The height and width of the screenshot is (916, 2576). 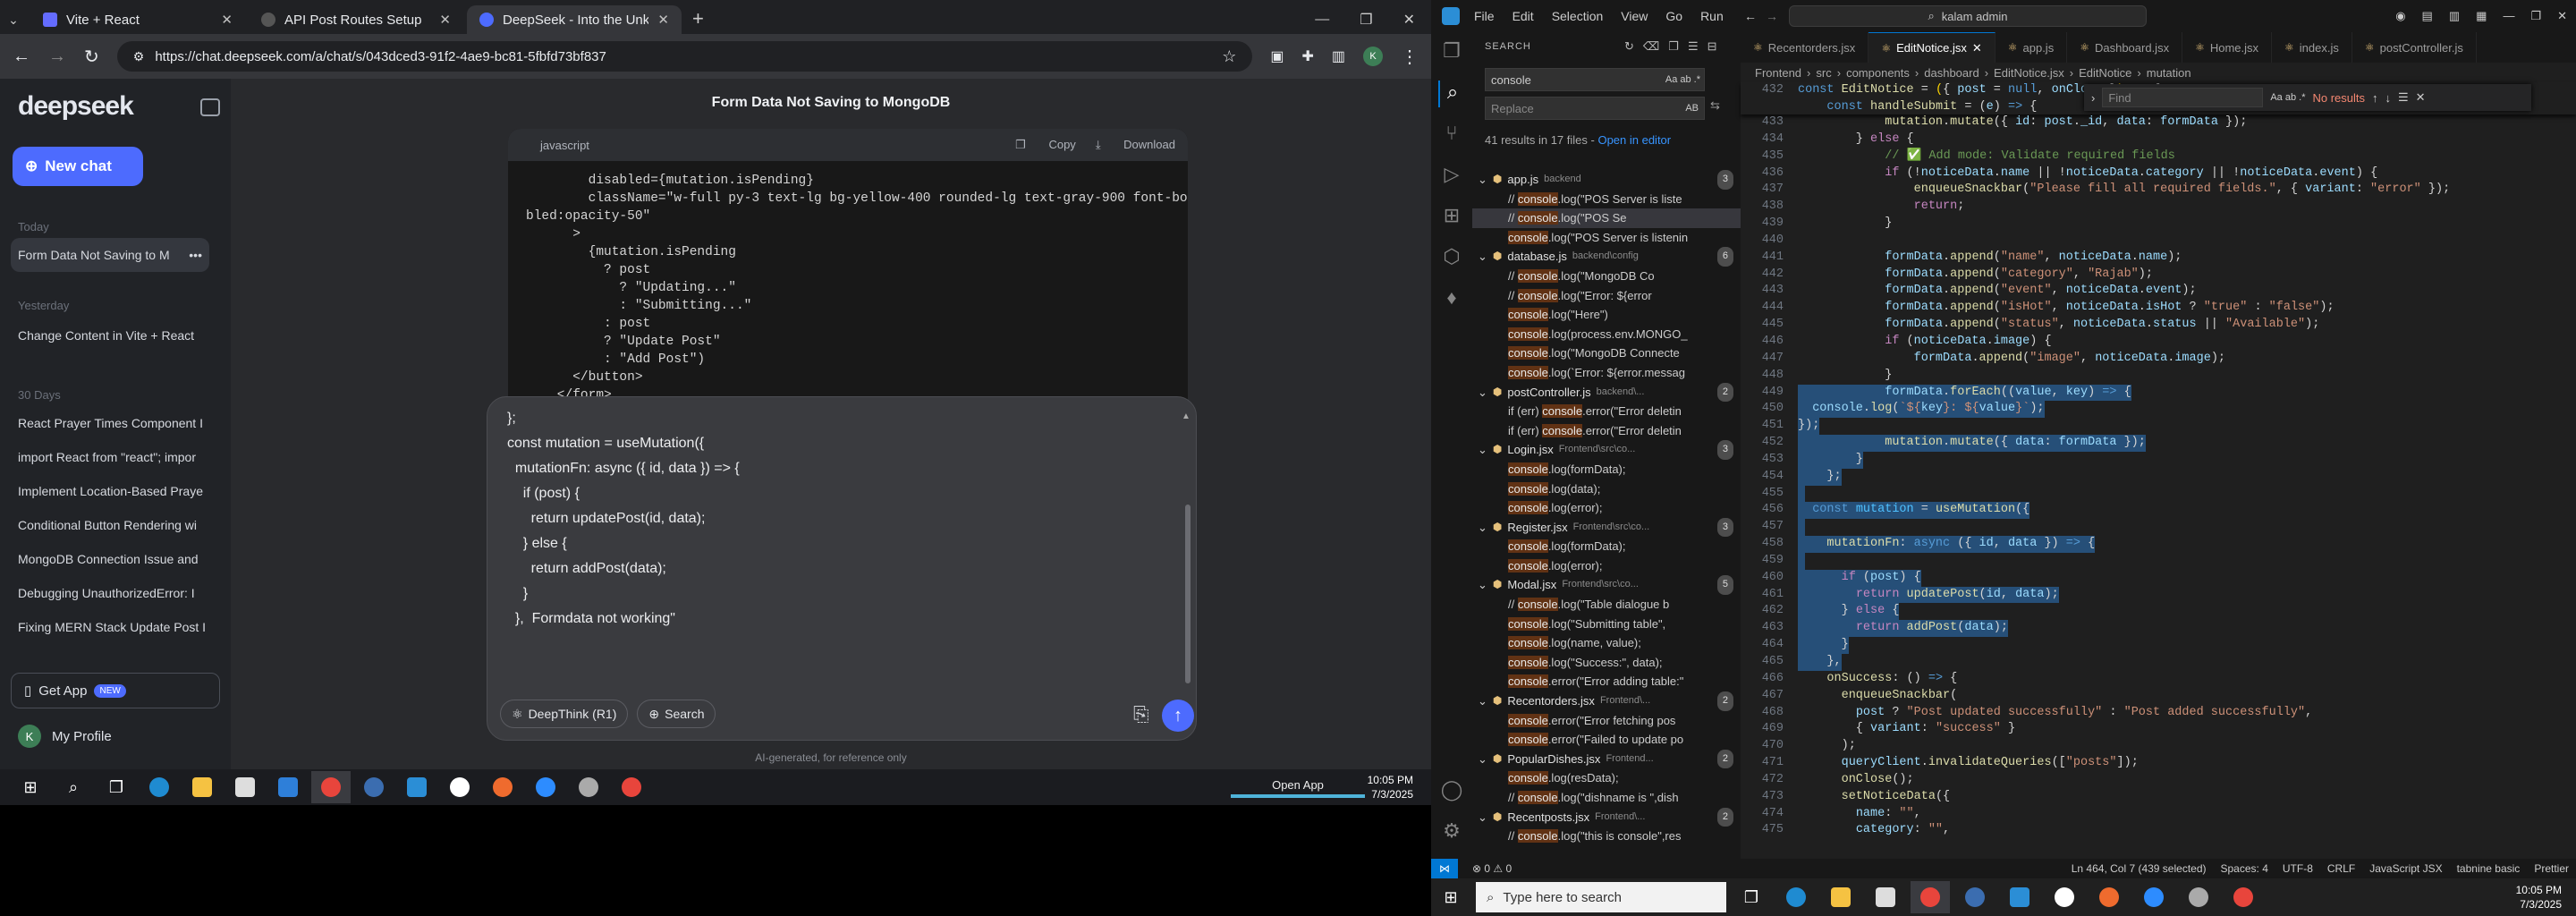 I want to click on code-line: 459, so click(x=2143, y=561).